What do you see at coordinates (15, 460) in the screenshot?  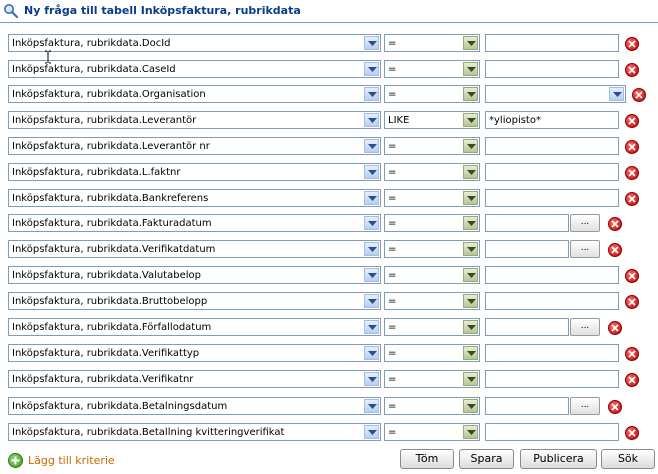 I see `add-icon` at bounding box center [15, 460].